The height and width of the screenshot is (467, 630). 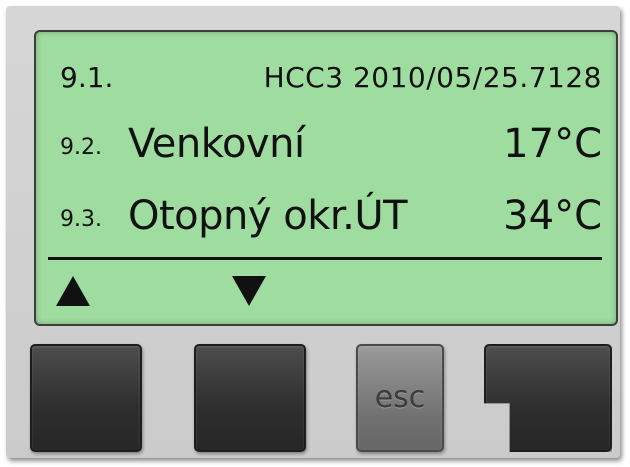 What do you see at coordinates (268, 216) in the screenshot?
I see `row-label-heating-circuit: Otopný okr.ÚT` at bounding box center [268, 216].